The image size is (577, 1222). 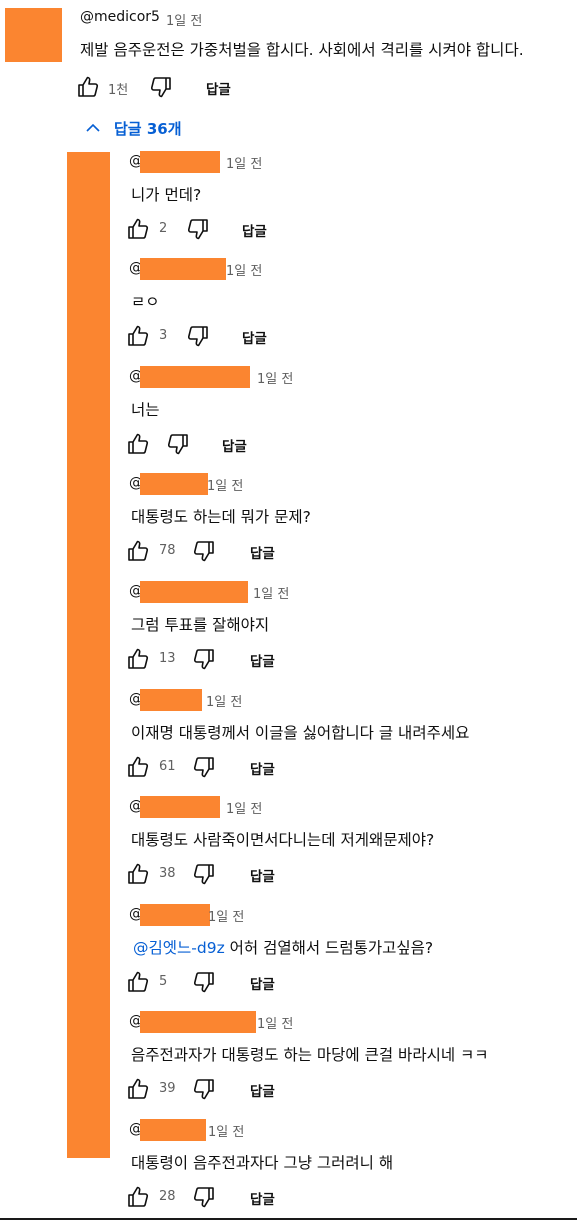 I want to click on reply-text: 대통령도 하는데 뭐가 문제?, so click(x=221, y=517).